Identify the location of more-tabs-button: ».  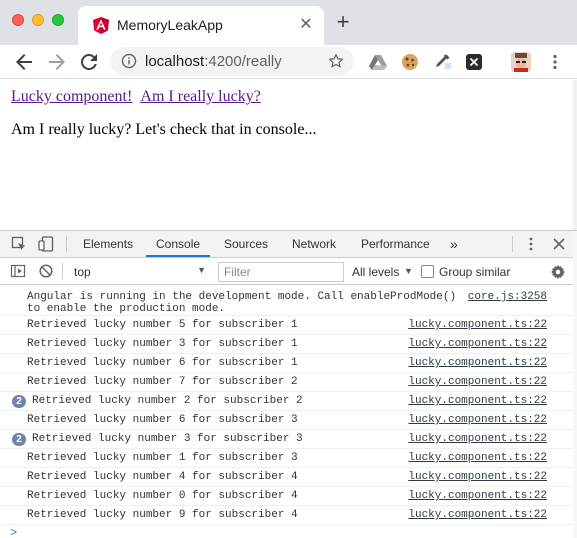
(454, 244).